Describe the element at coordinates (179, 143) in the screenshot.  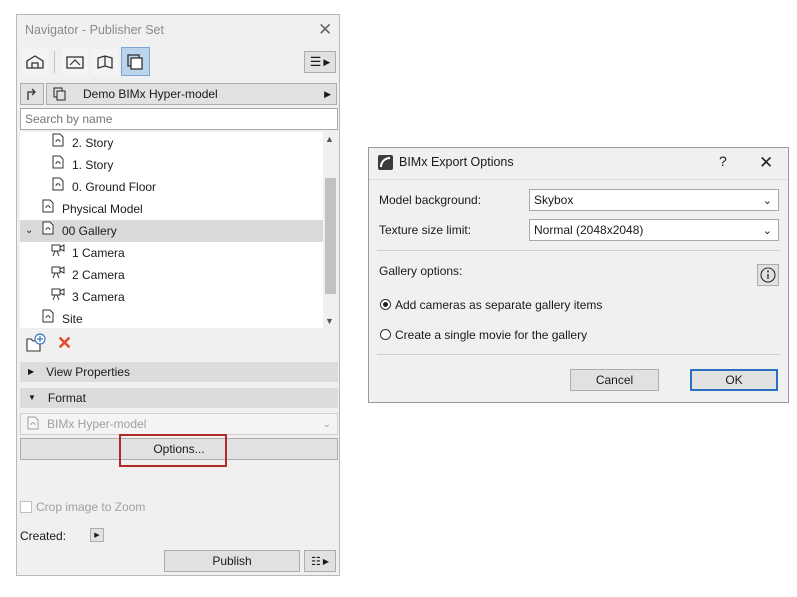
I see `tree-item: 2. Story` at that location.